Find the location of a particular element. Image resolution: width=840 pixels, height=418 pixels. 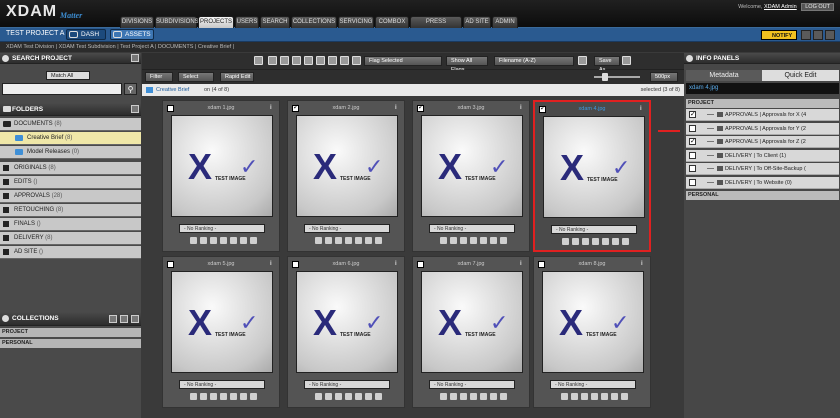

tab-divisions: DIVISIONS is located at coordinates (137, 22).